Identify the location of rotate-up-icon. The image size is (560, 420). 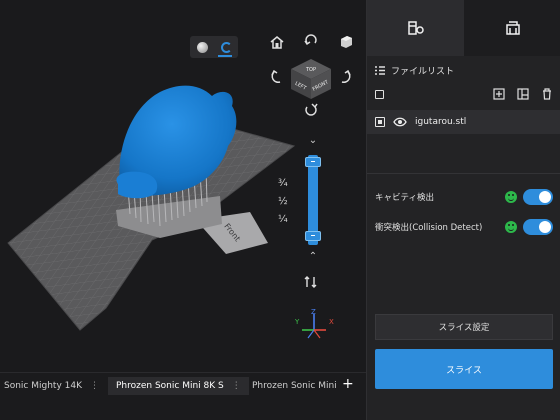
(311, 41).